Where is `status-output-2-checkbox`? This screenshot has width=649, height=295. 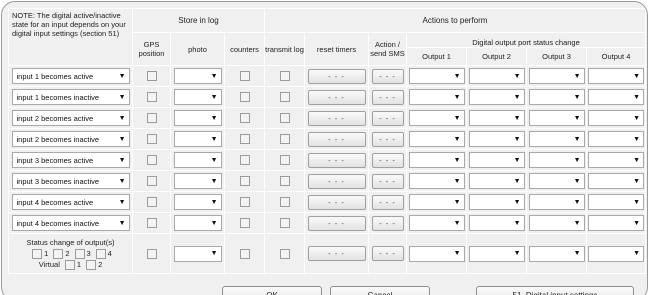 status-output-2-checkbox is located at coordinates (58, 253).